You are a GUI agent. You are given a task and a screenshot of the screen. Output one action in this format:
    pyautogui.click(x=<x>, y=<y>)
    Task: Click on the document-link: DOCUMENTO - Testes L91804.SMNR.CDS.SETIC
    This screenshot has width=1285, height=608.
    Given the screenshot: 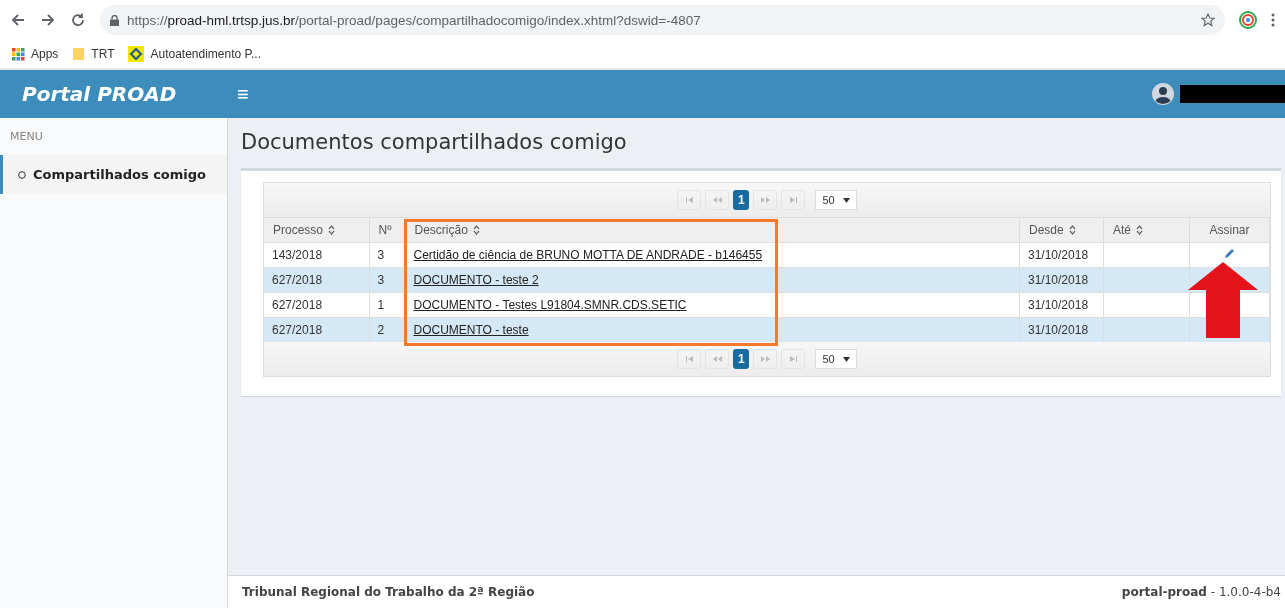 What is the action you would take?
    pyautogui.click(x=550, y=305)
    